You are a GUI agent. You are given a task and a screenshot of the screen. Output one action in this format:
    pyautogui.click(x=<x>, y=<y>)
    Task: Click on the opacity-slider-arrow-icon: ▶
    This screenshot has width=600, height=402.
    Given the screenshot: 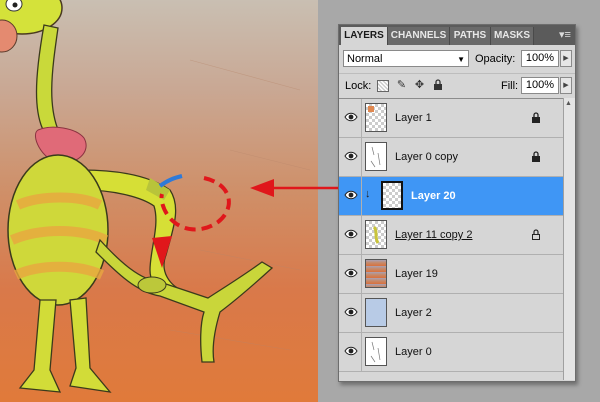 What is the action you would take?
    pyautogui.click(x=566, y=58)
    